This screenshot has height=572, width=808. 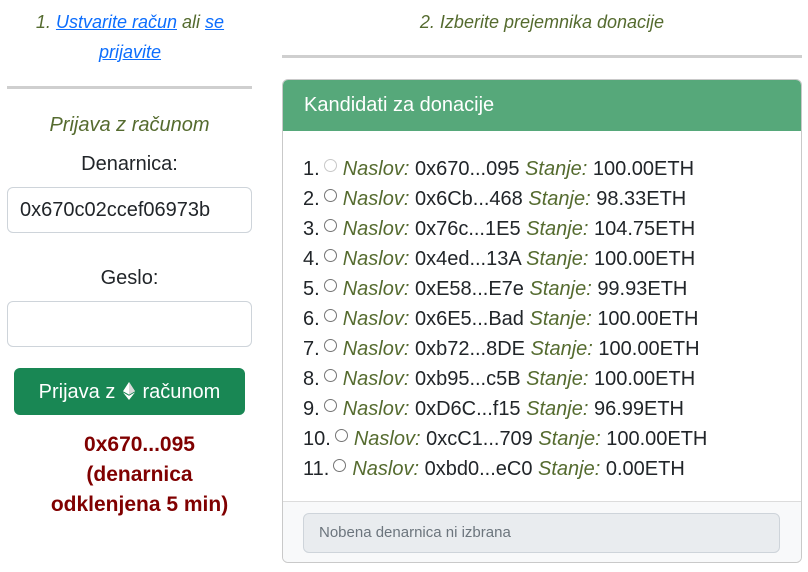 I want to click on password-input, so click(x=129, y=324).